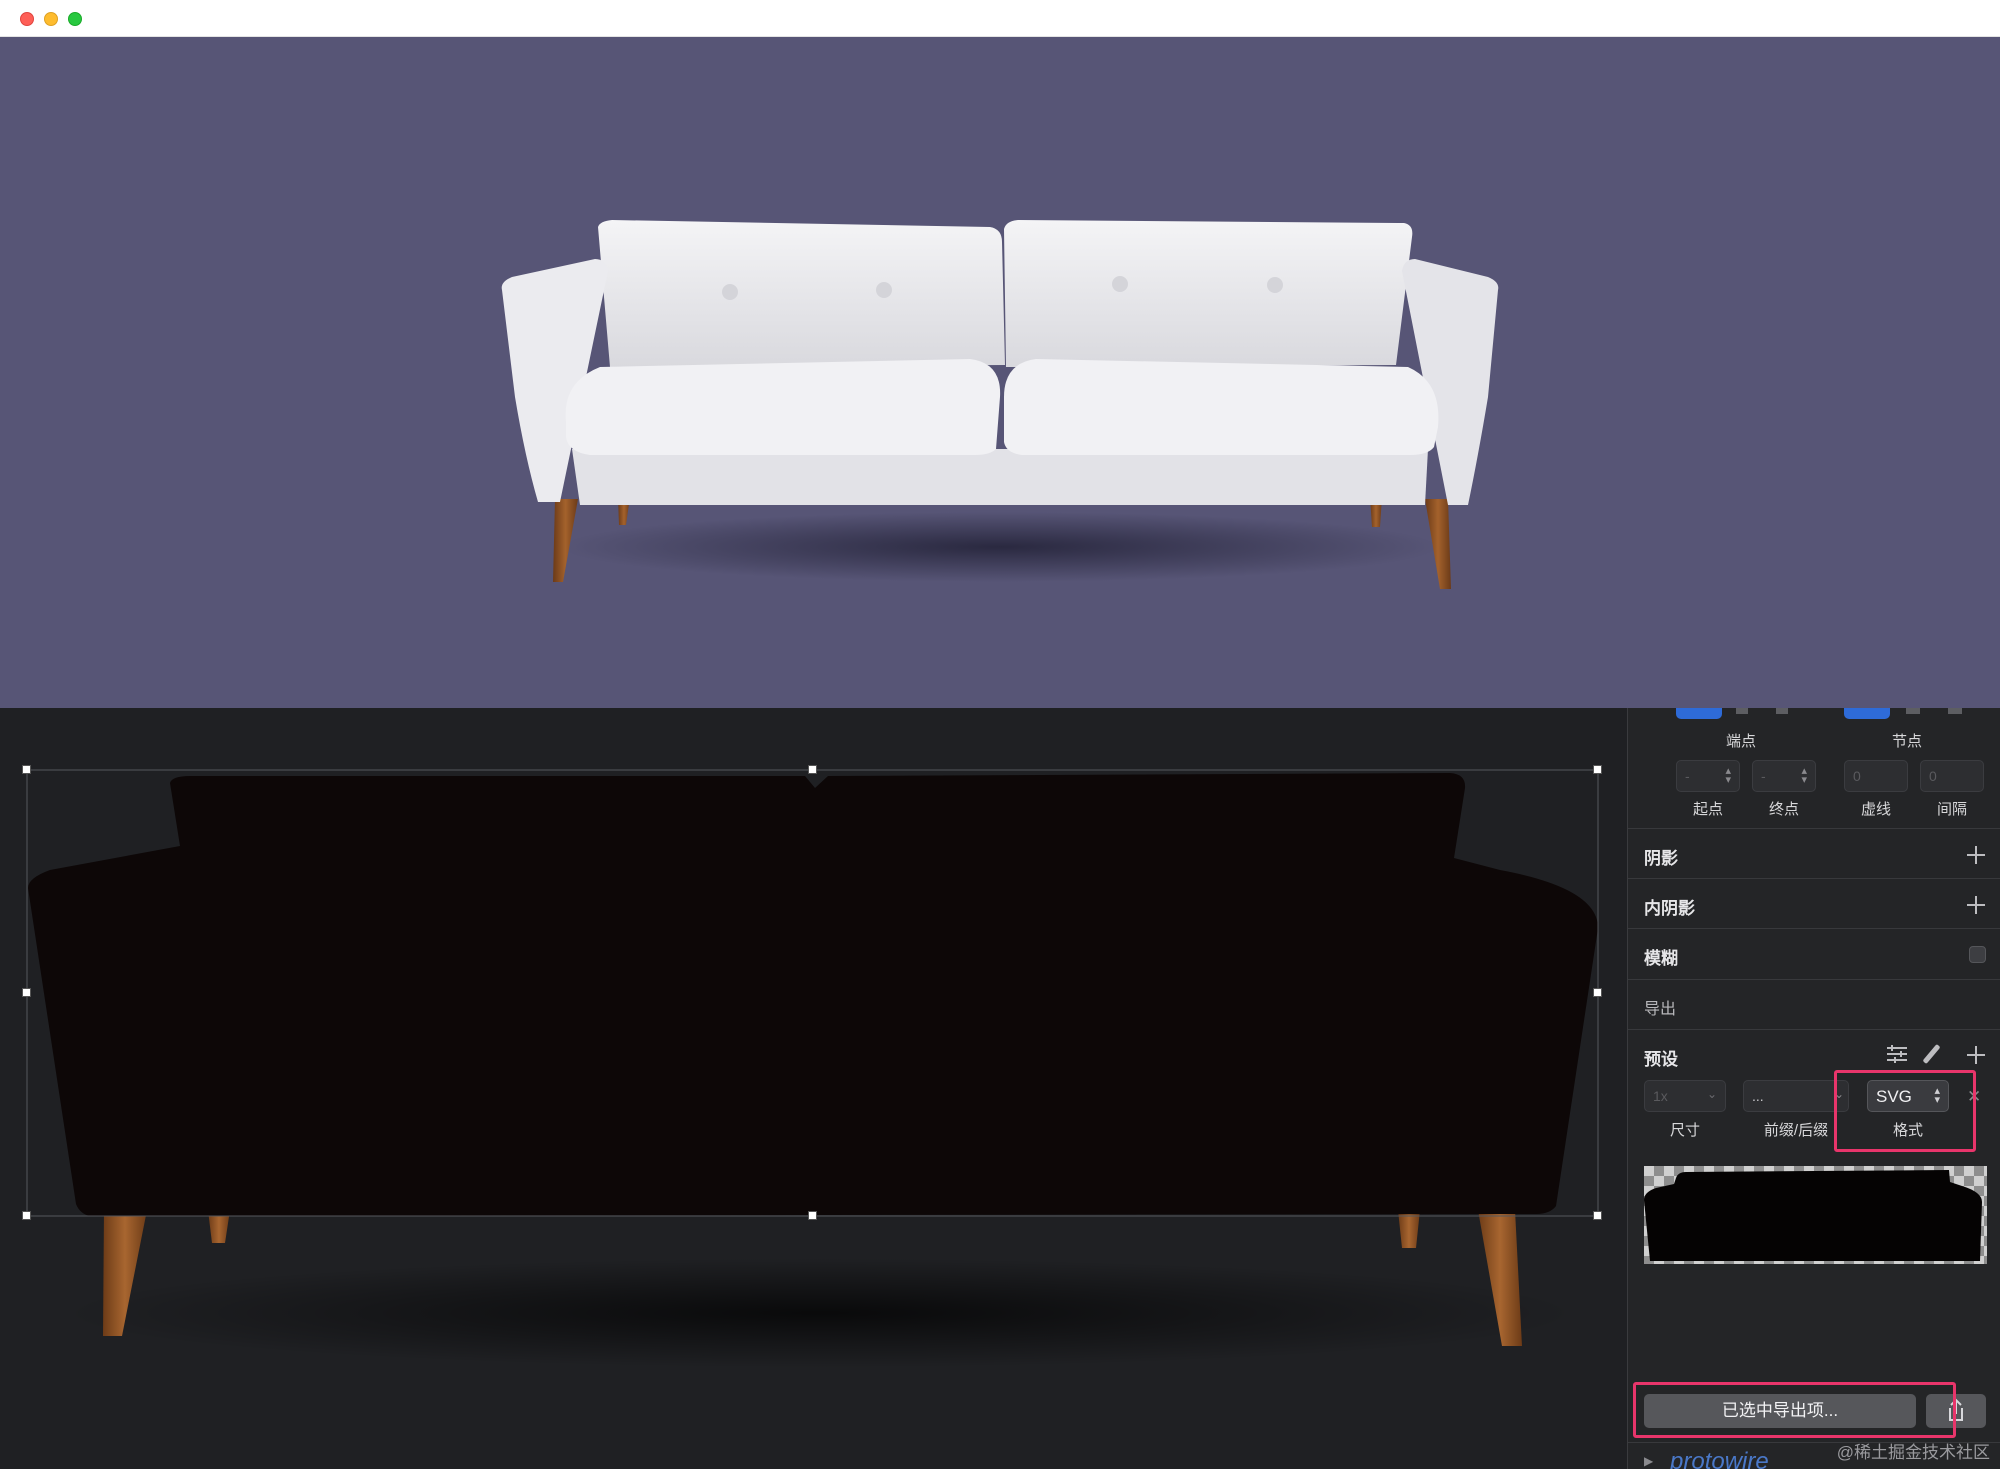  I want to click on add-export-preset-icon, so click(1976, 1055).